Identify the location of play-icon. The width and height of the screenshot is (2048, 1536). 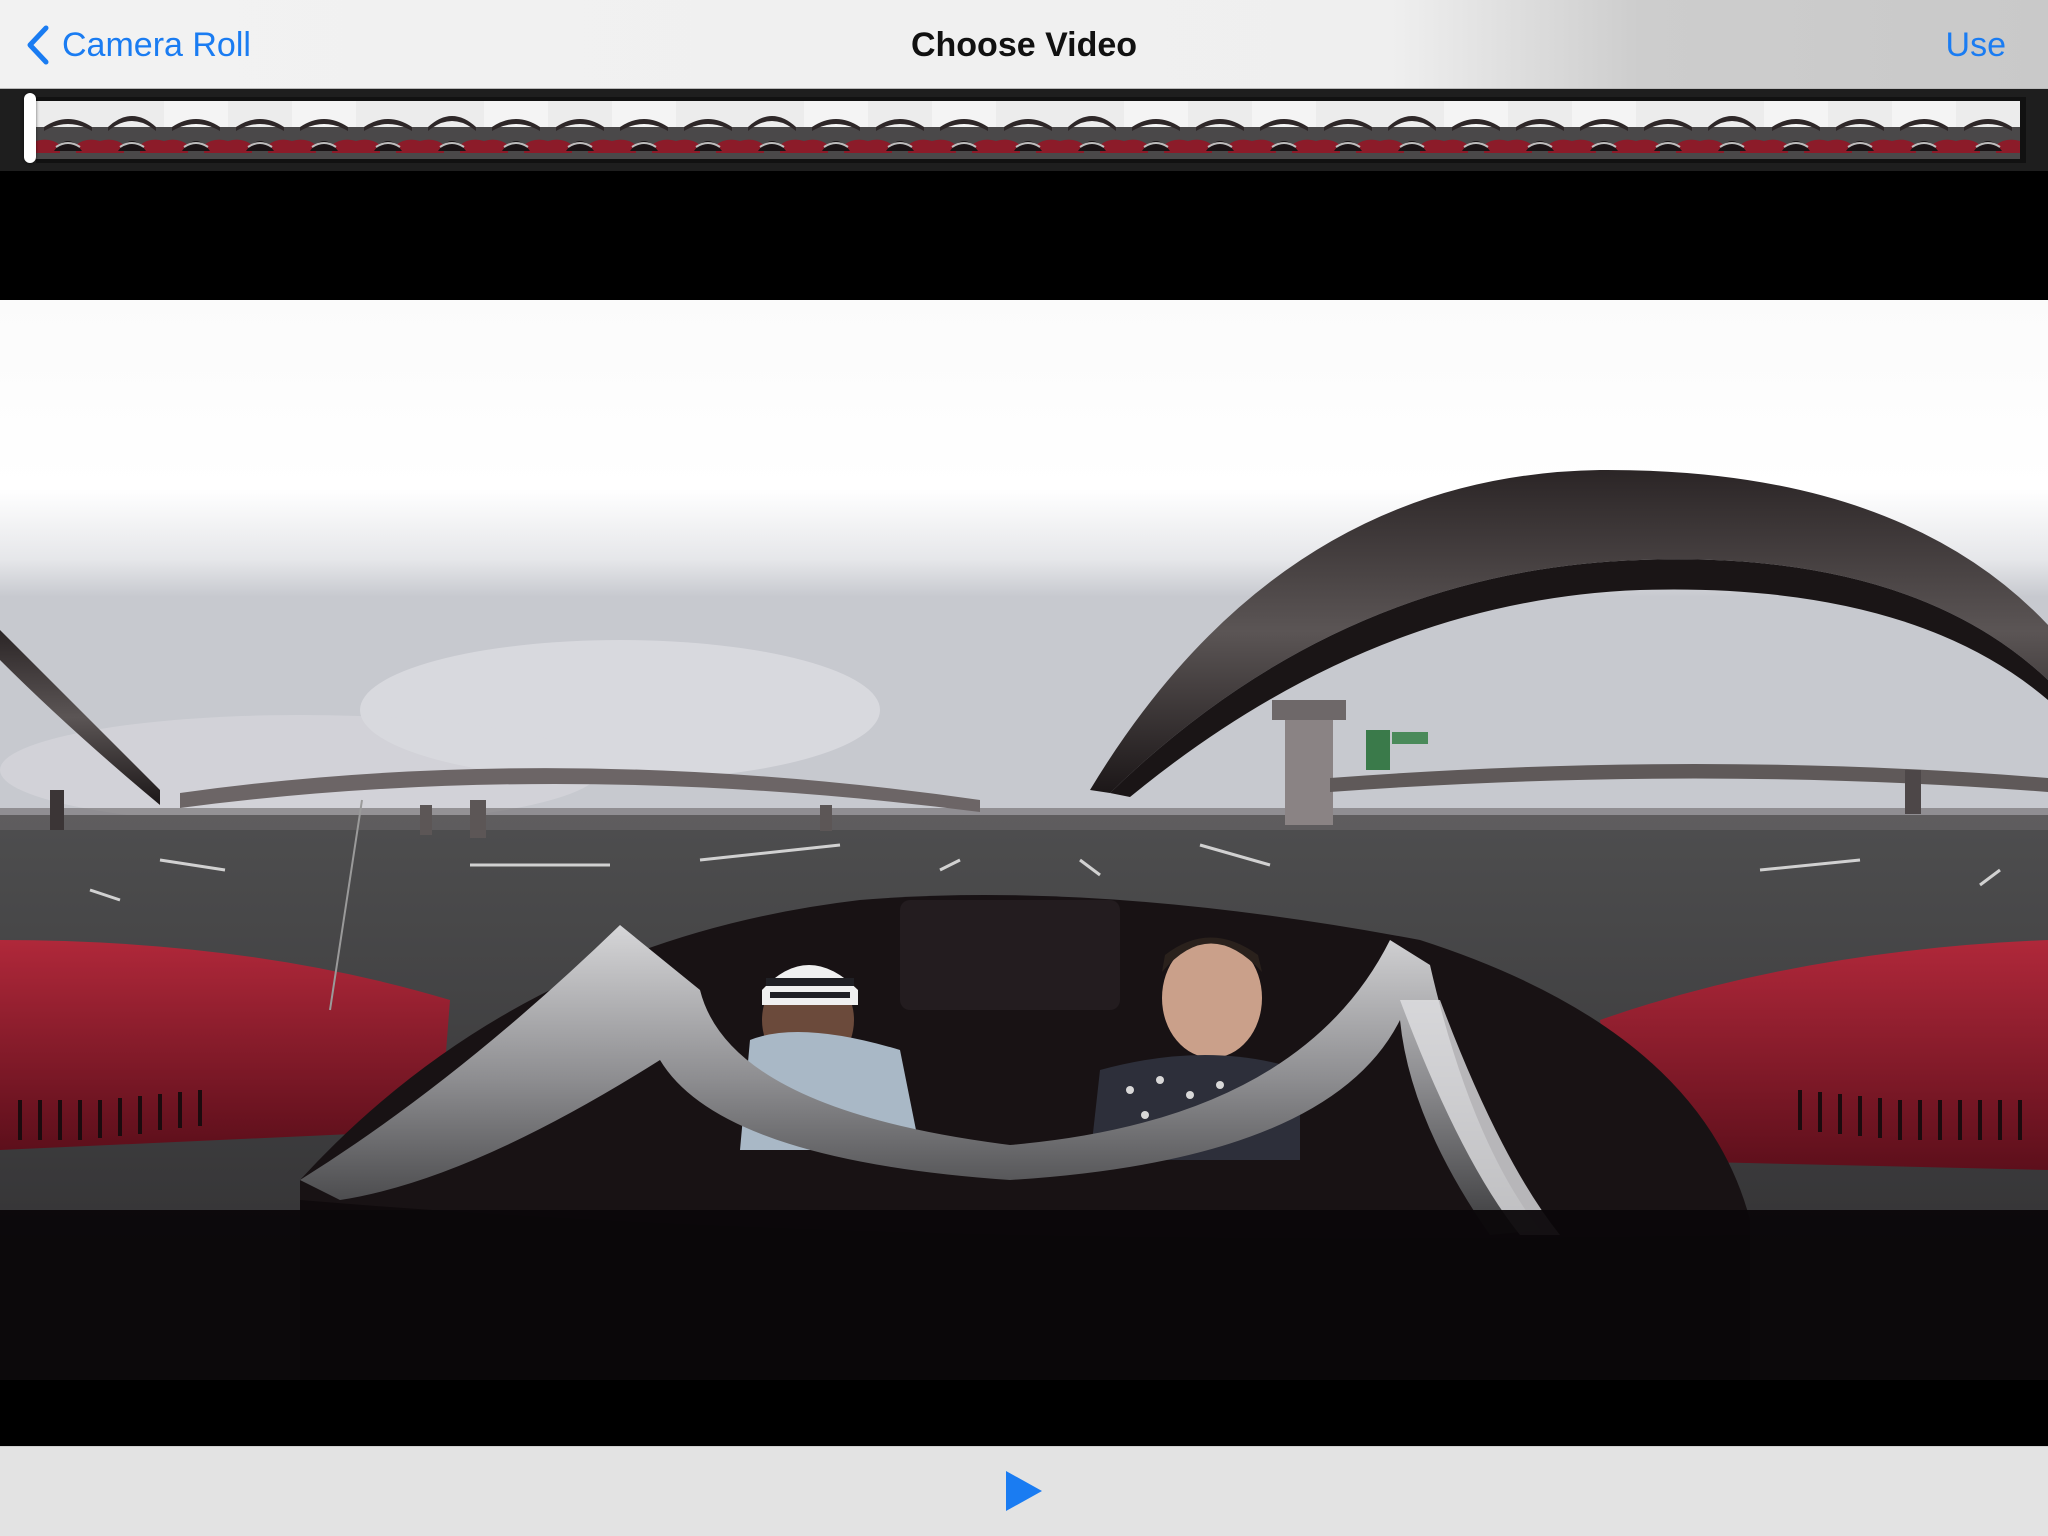
(1024, 1491).